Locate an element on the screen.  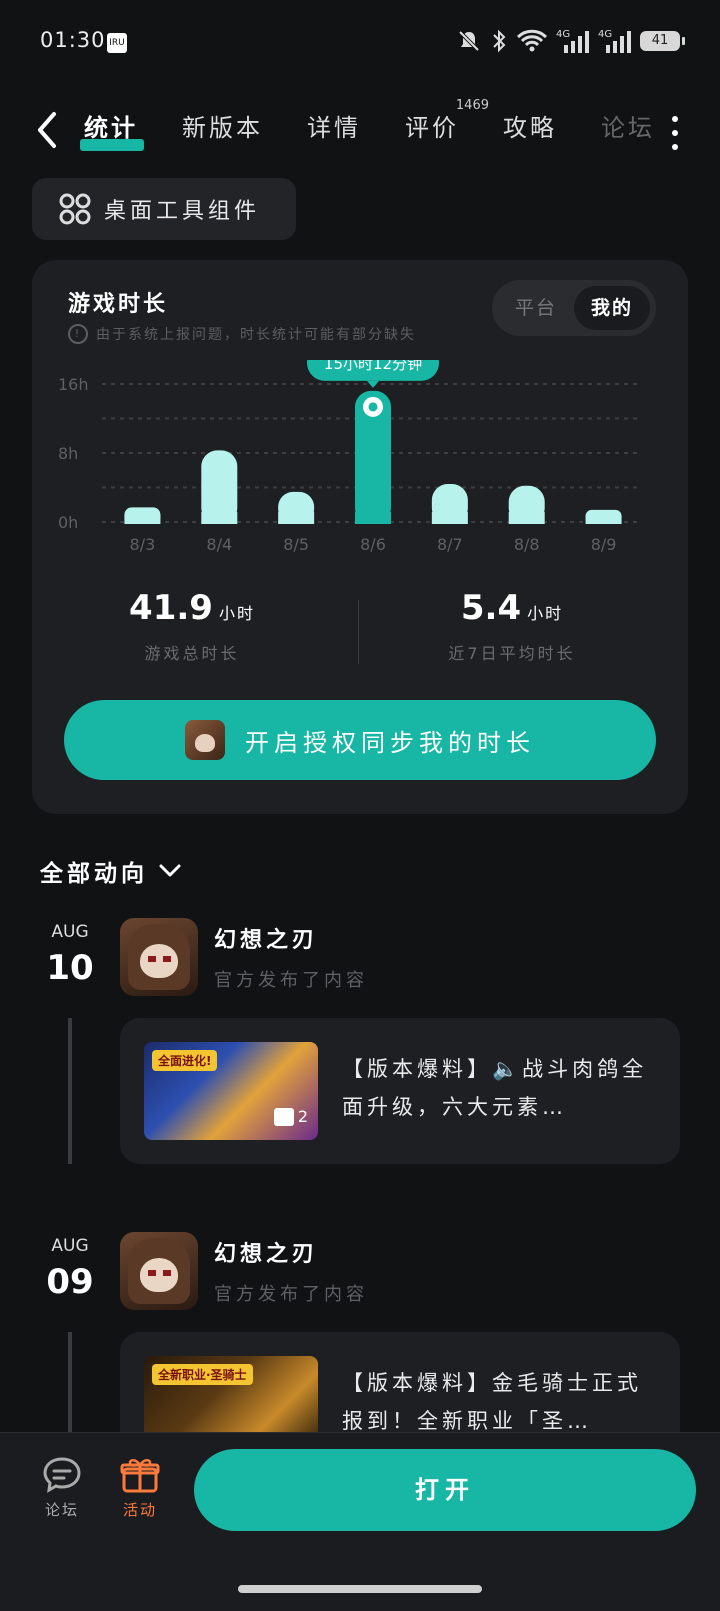
desktop-widget-label: 桌面工具组件 is located at coordinates (182, 211).